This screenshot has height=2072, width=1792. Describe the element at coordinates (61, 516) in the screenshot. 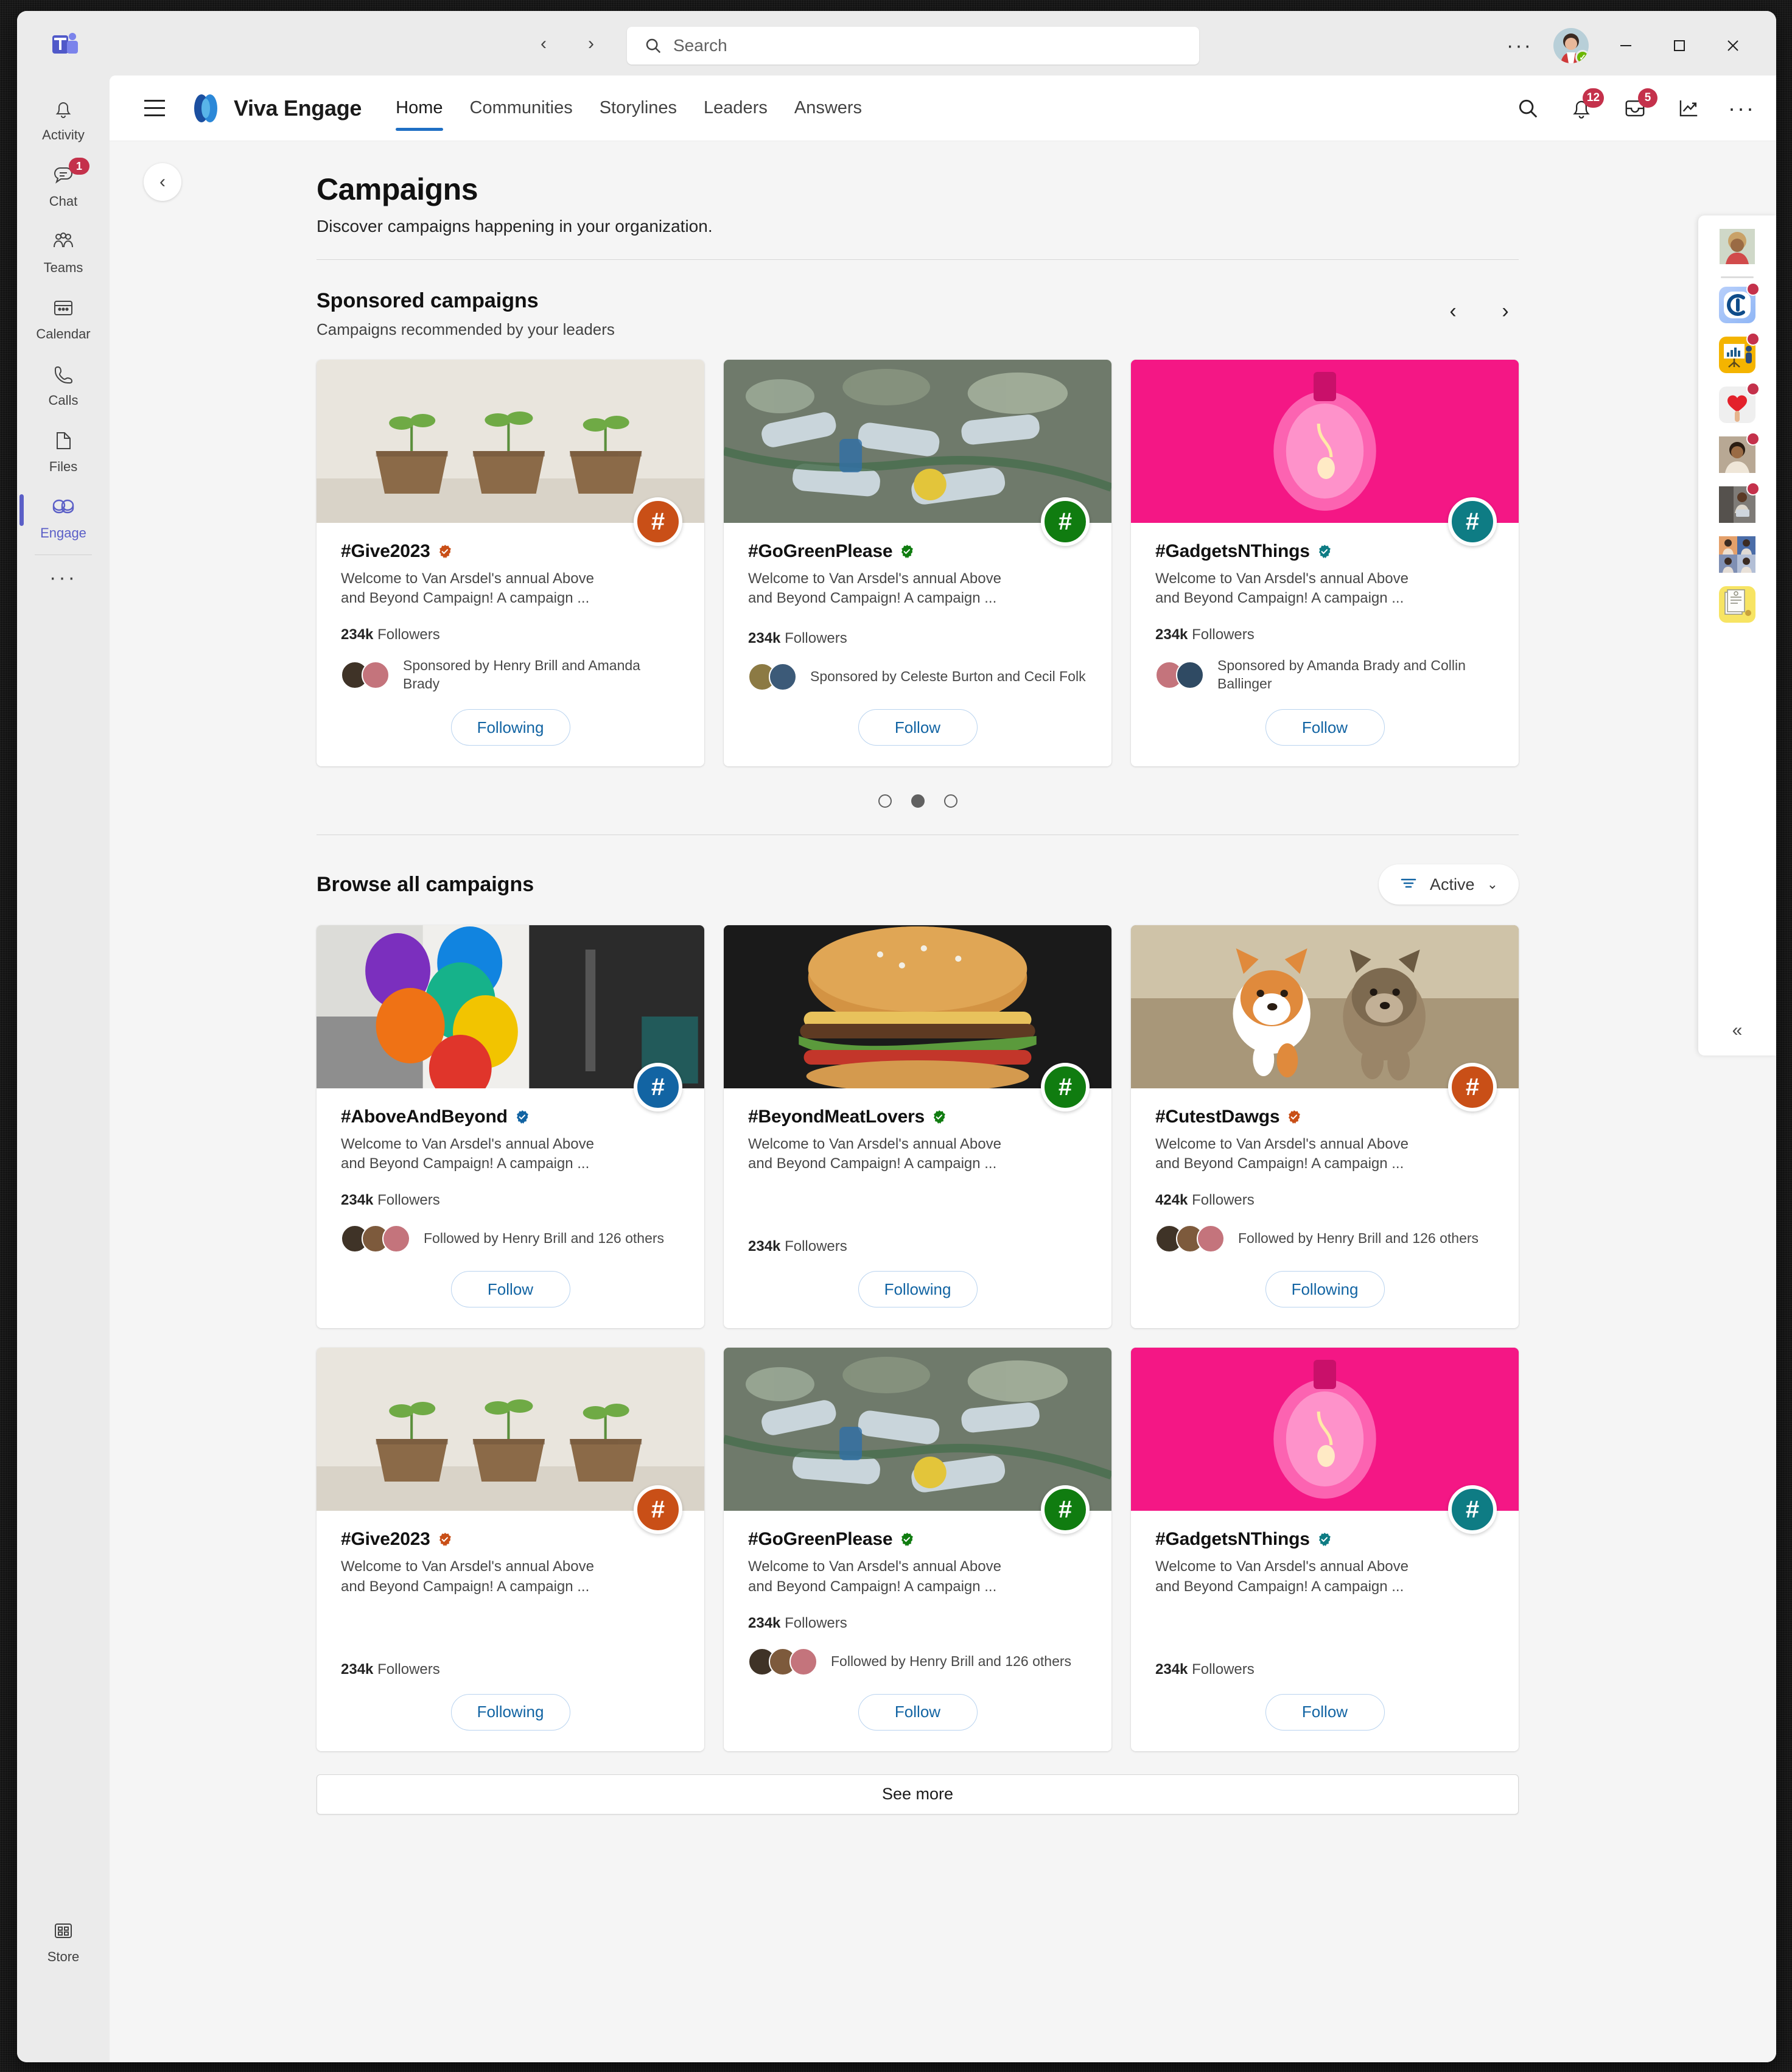

I see `sidebar-item-engage: Engage` at that location.